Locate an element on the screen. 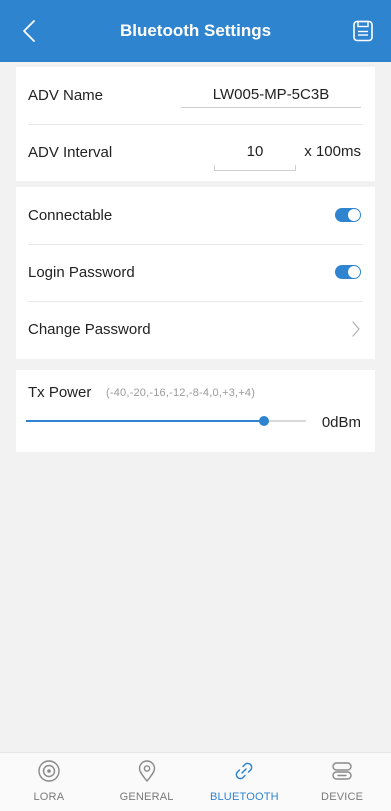 This screenshot has height=811, width=391. nav-item-general: GENERAL is located at coordinates (147, 782).